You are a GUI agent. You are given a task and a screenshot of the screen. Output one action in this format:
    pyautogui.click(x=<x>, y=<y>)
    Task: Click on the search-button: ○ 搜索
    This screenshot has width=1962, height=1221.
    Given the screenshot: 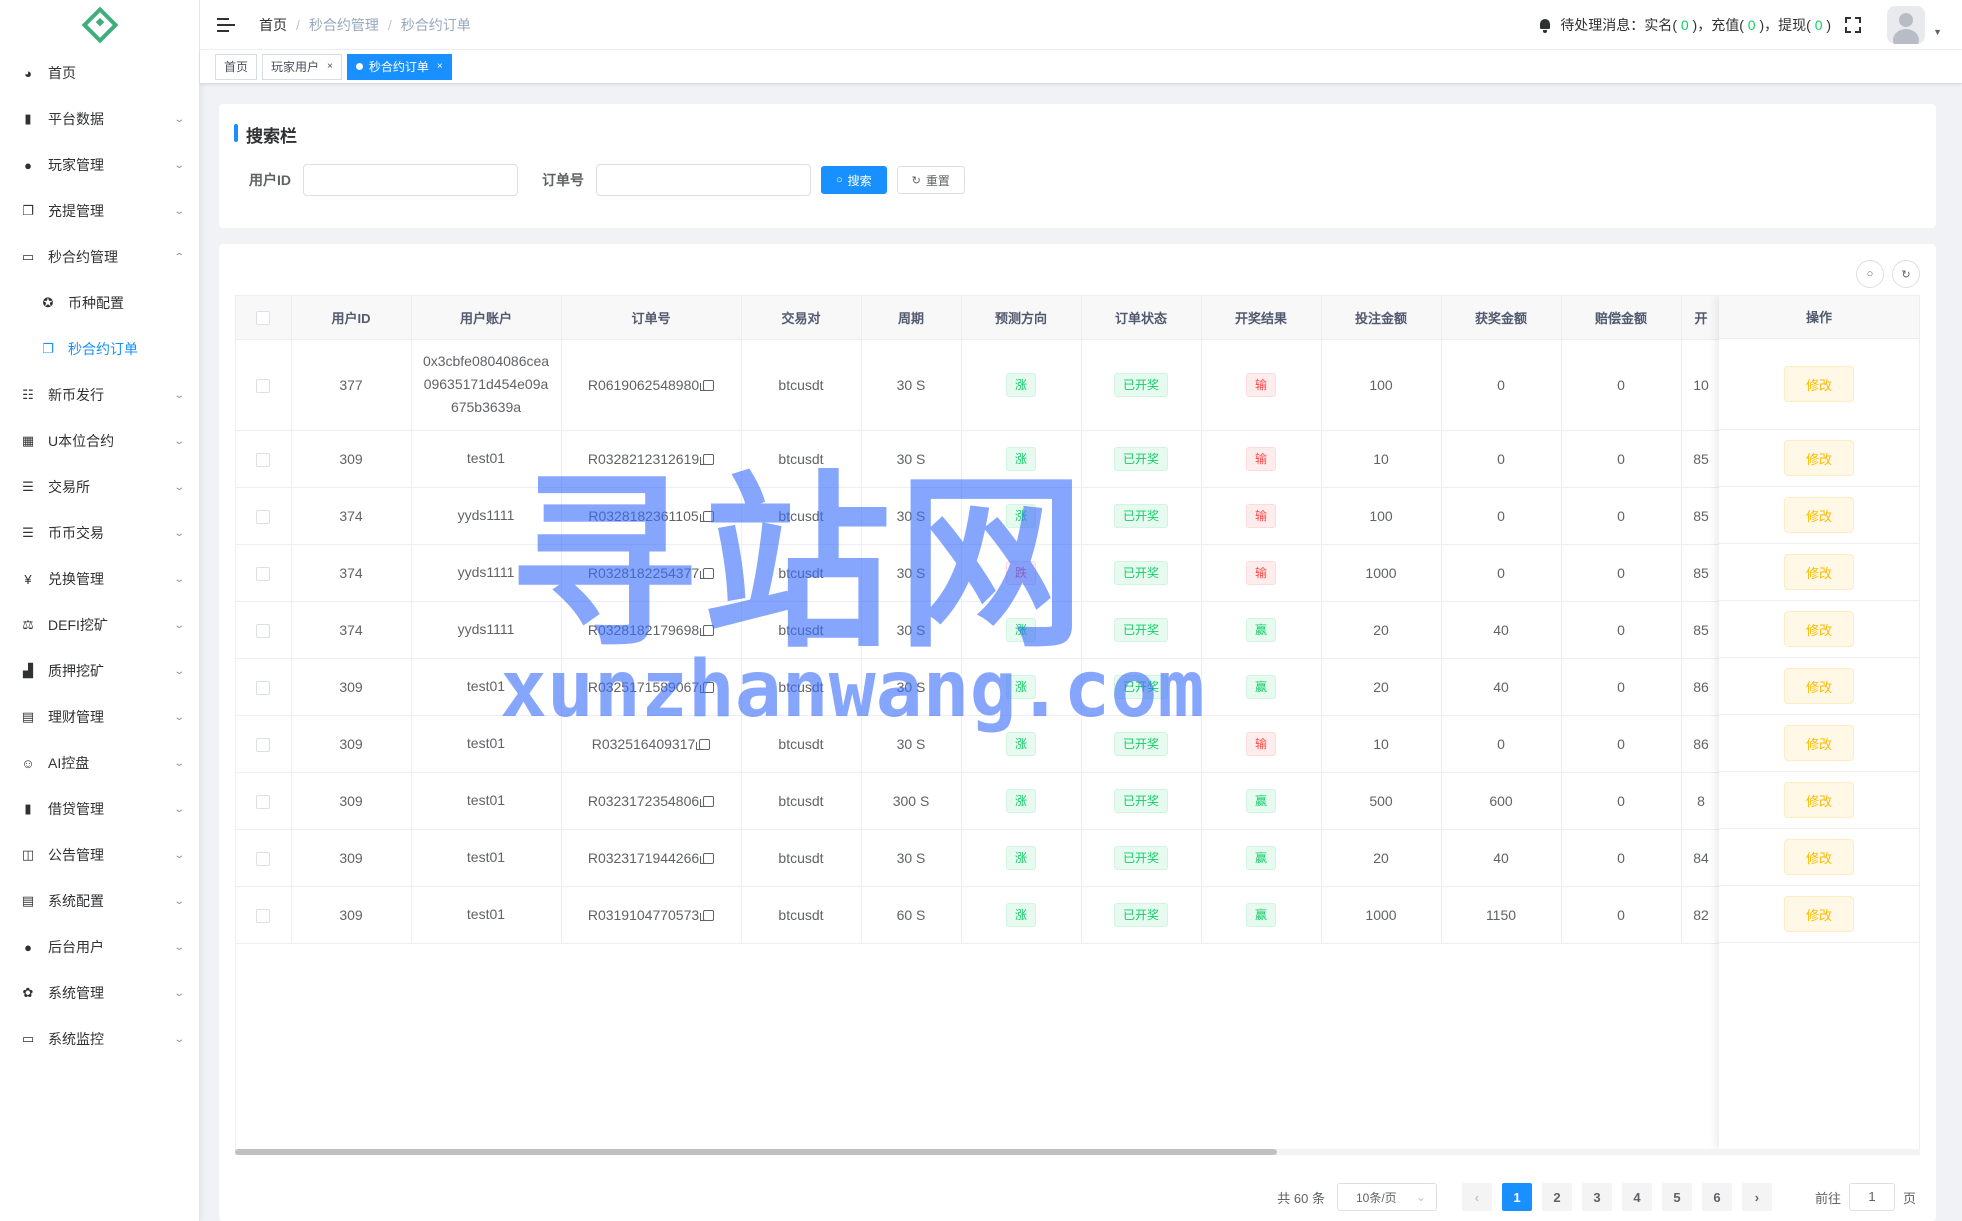 What is the action you would take?
    pyautogui.click(x=854, y=180)
    